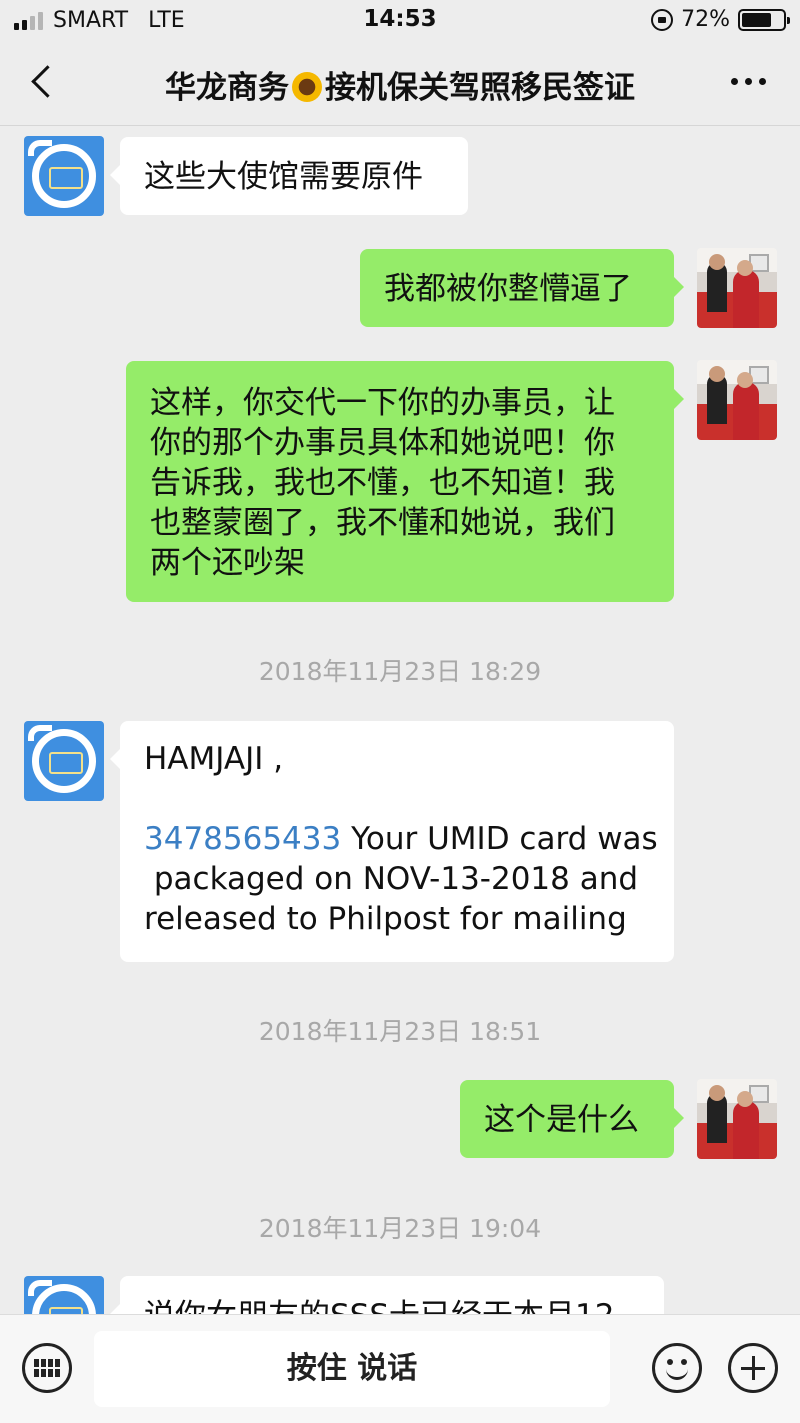 The width and height of the screenshot is (800, 1423). What do you see at coordinates (391, 879) in the screenshot?
I see `message-text-line: packaged on NOV-13-2018 and` at bounding box center [391, 879].